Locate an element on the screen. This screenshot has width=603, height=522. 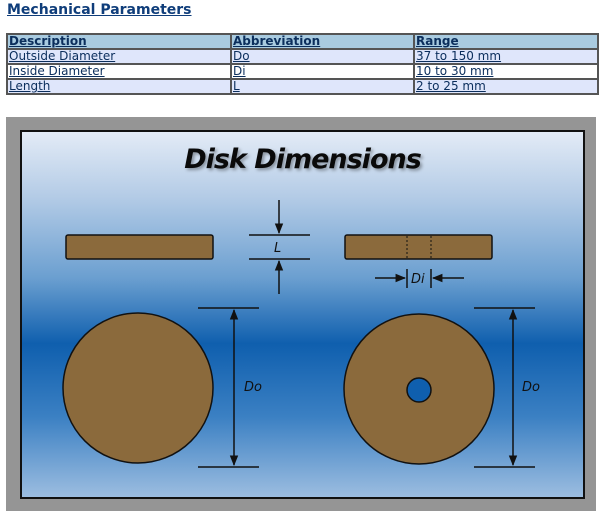
cell-link: L is located at coordinates (236, 86).